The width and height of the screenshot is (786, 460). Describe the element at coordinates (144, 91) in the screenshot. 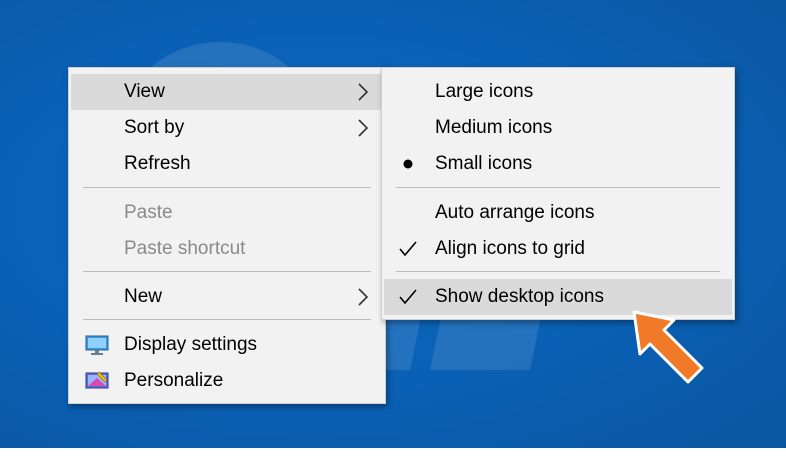

I see `menu-item-label: View` at that location.